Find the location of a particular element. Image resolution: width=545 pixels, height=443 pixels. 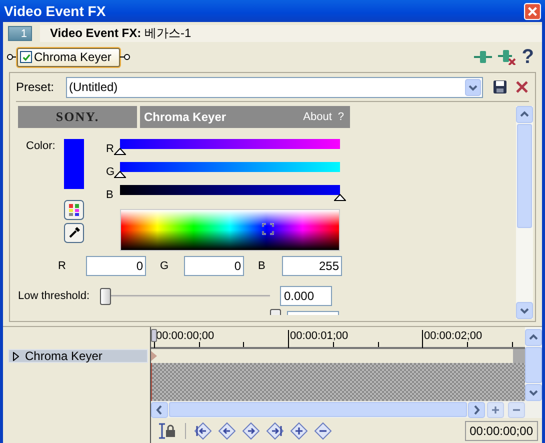

color-spectrum-picker is located at coordinates (230, 230).